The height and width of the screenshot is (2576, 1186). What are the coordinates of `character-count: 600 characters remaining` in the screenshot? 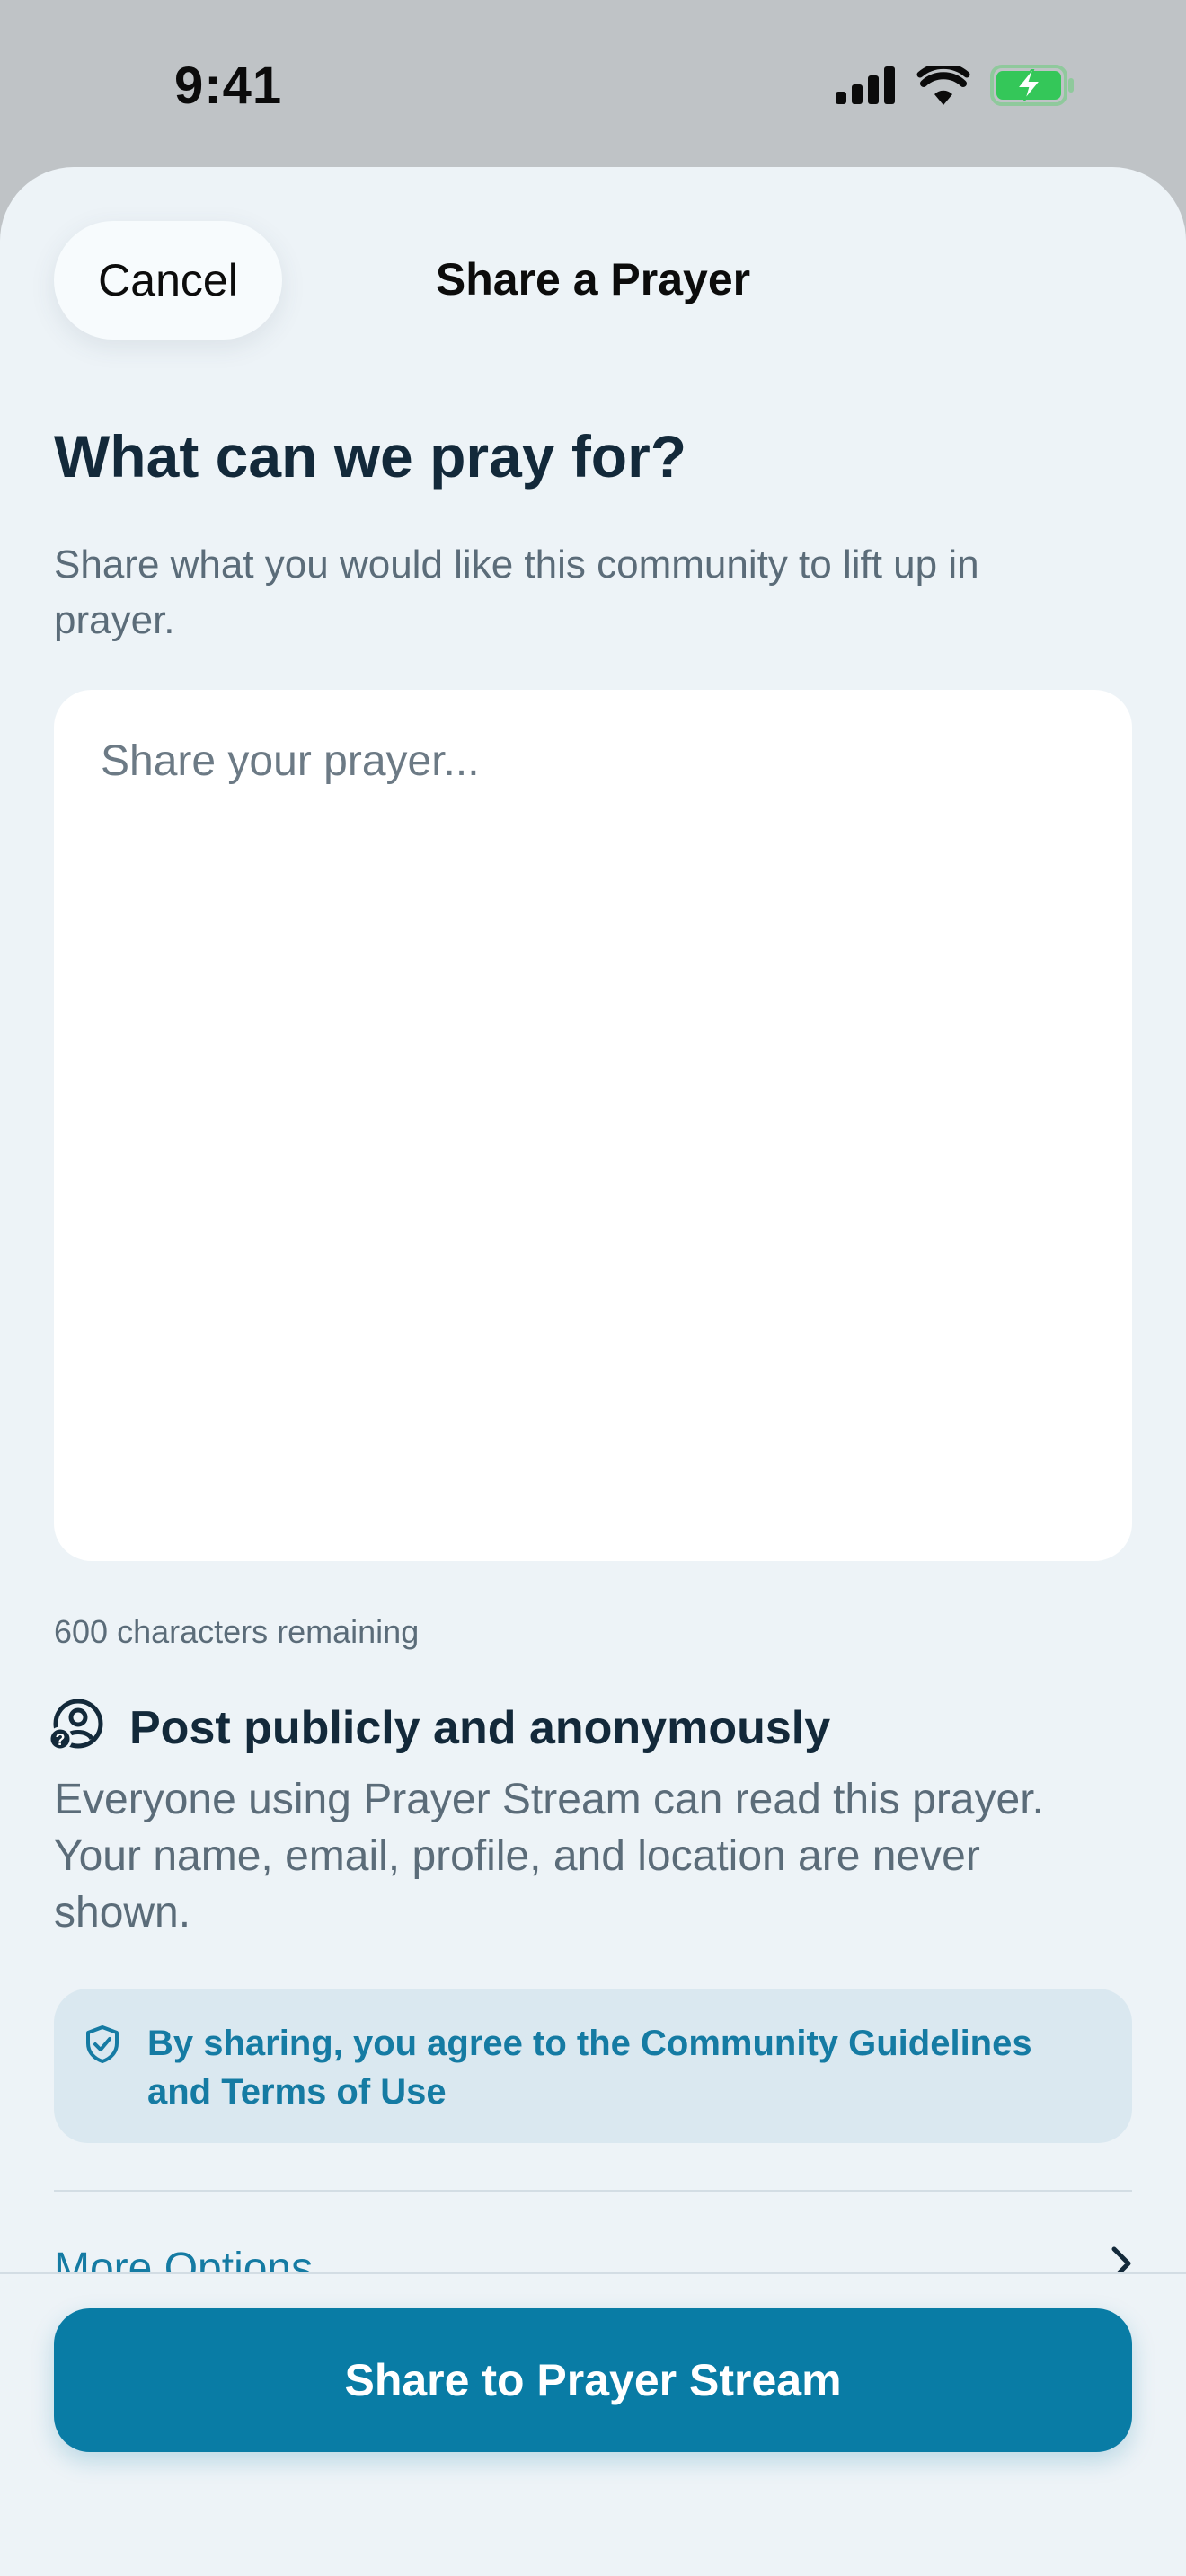 It's located at (237, 1631).